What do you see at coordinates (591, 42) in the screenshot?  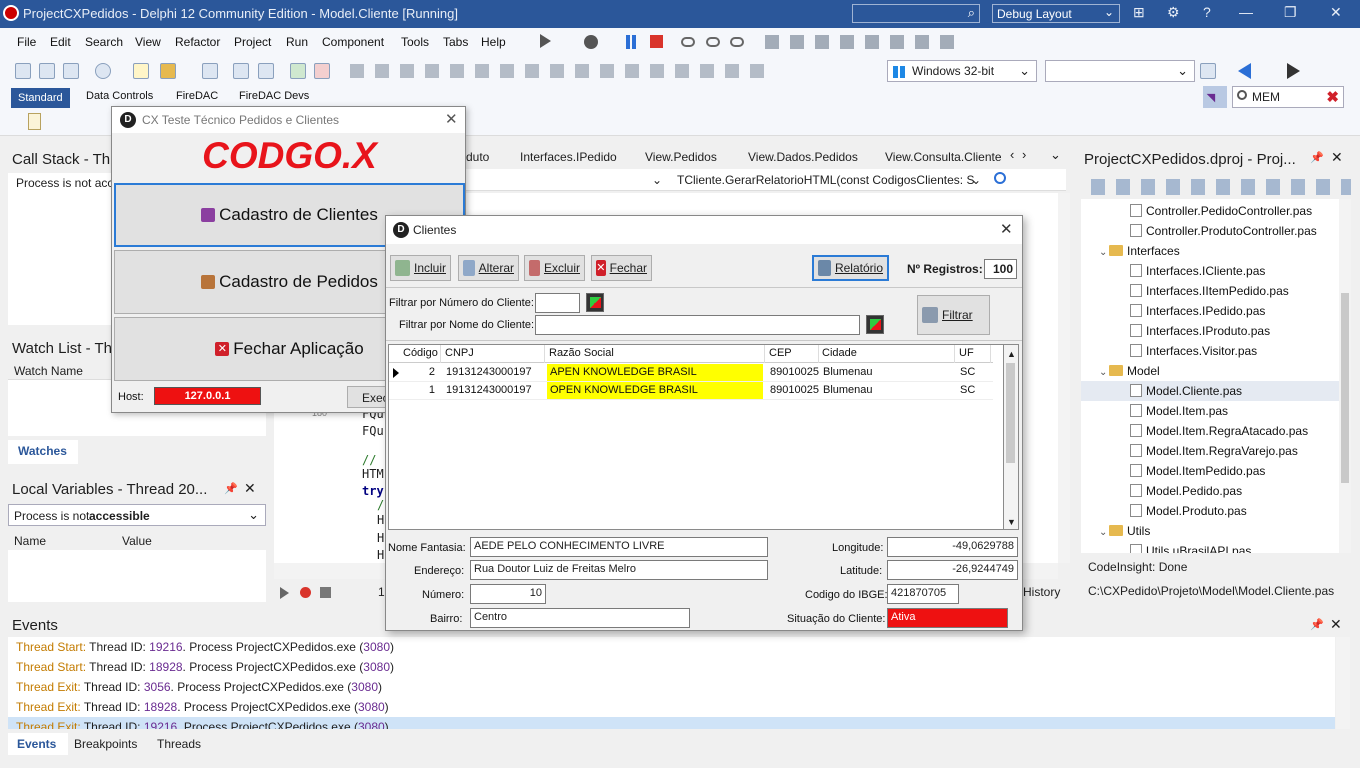 I see `run-with-debug-icon` at bounding box center [591, 42].